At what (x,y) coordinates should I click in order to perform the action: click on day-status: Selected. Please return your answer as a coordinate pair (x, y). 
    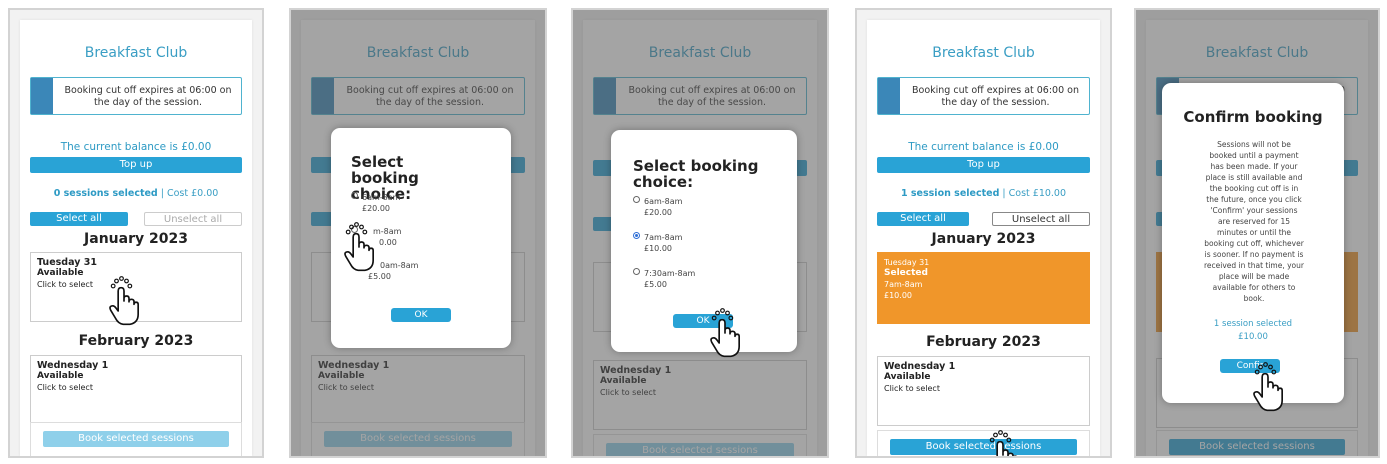
    Looking at the image, I should click on (906, 273).